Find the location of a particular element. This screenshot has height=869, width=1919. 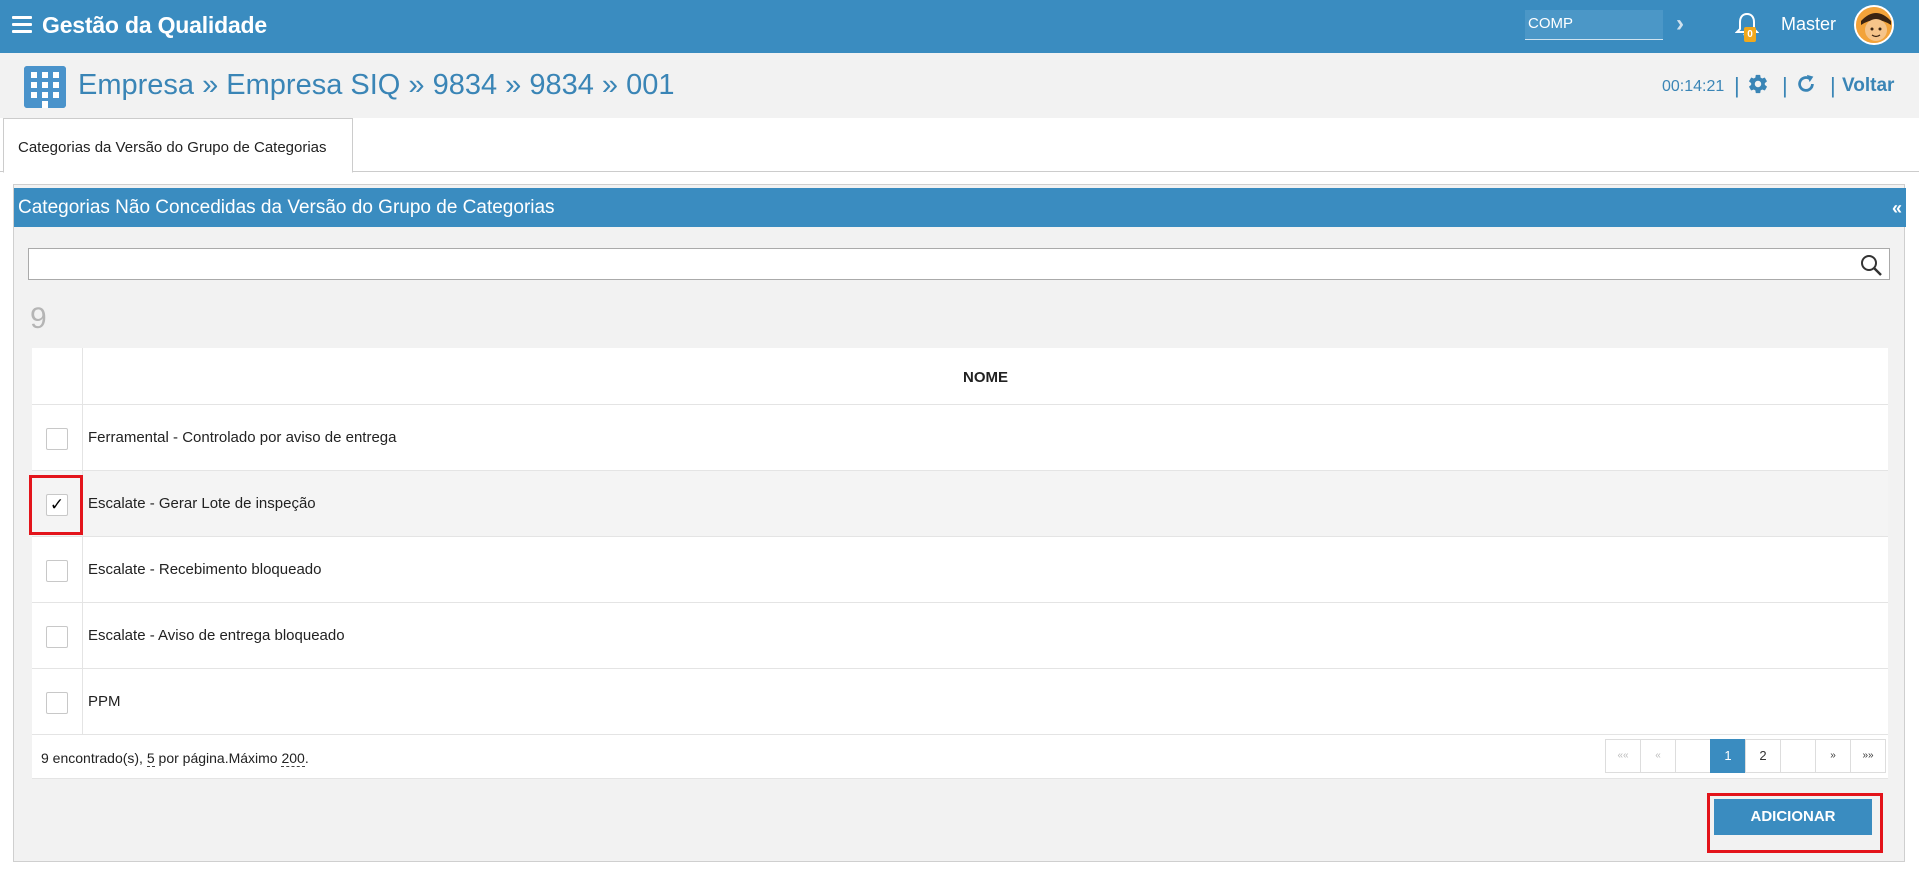

max-suffix: . is located at coordinates (306, 758).